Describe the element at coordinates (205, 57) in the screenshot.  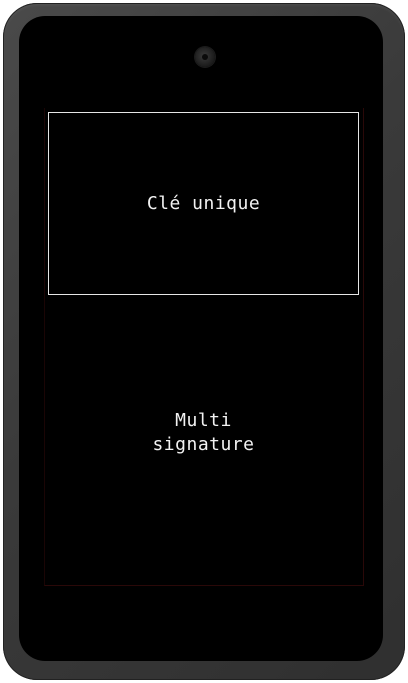
I see `front-camera-icon` at that location.